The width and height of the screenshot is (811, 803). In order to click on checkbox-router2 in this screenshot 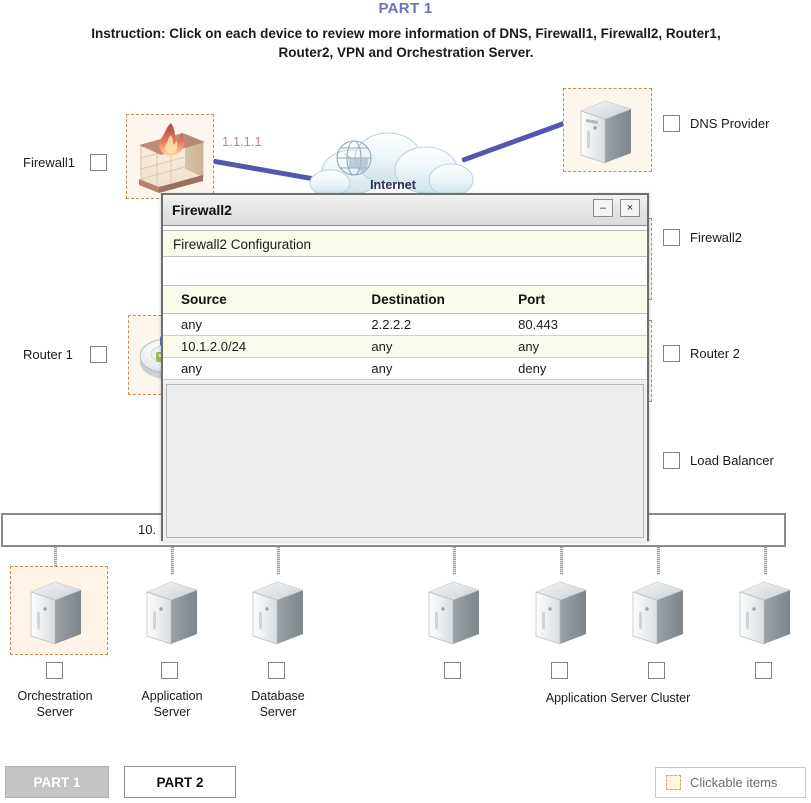, I will do `click(671, 353)`.